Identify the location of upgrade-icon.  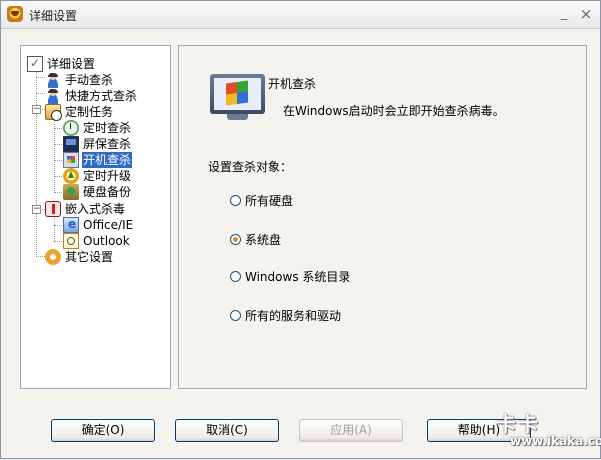
(71, 176).